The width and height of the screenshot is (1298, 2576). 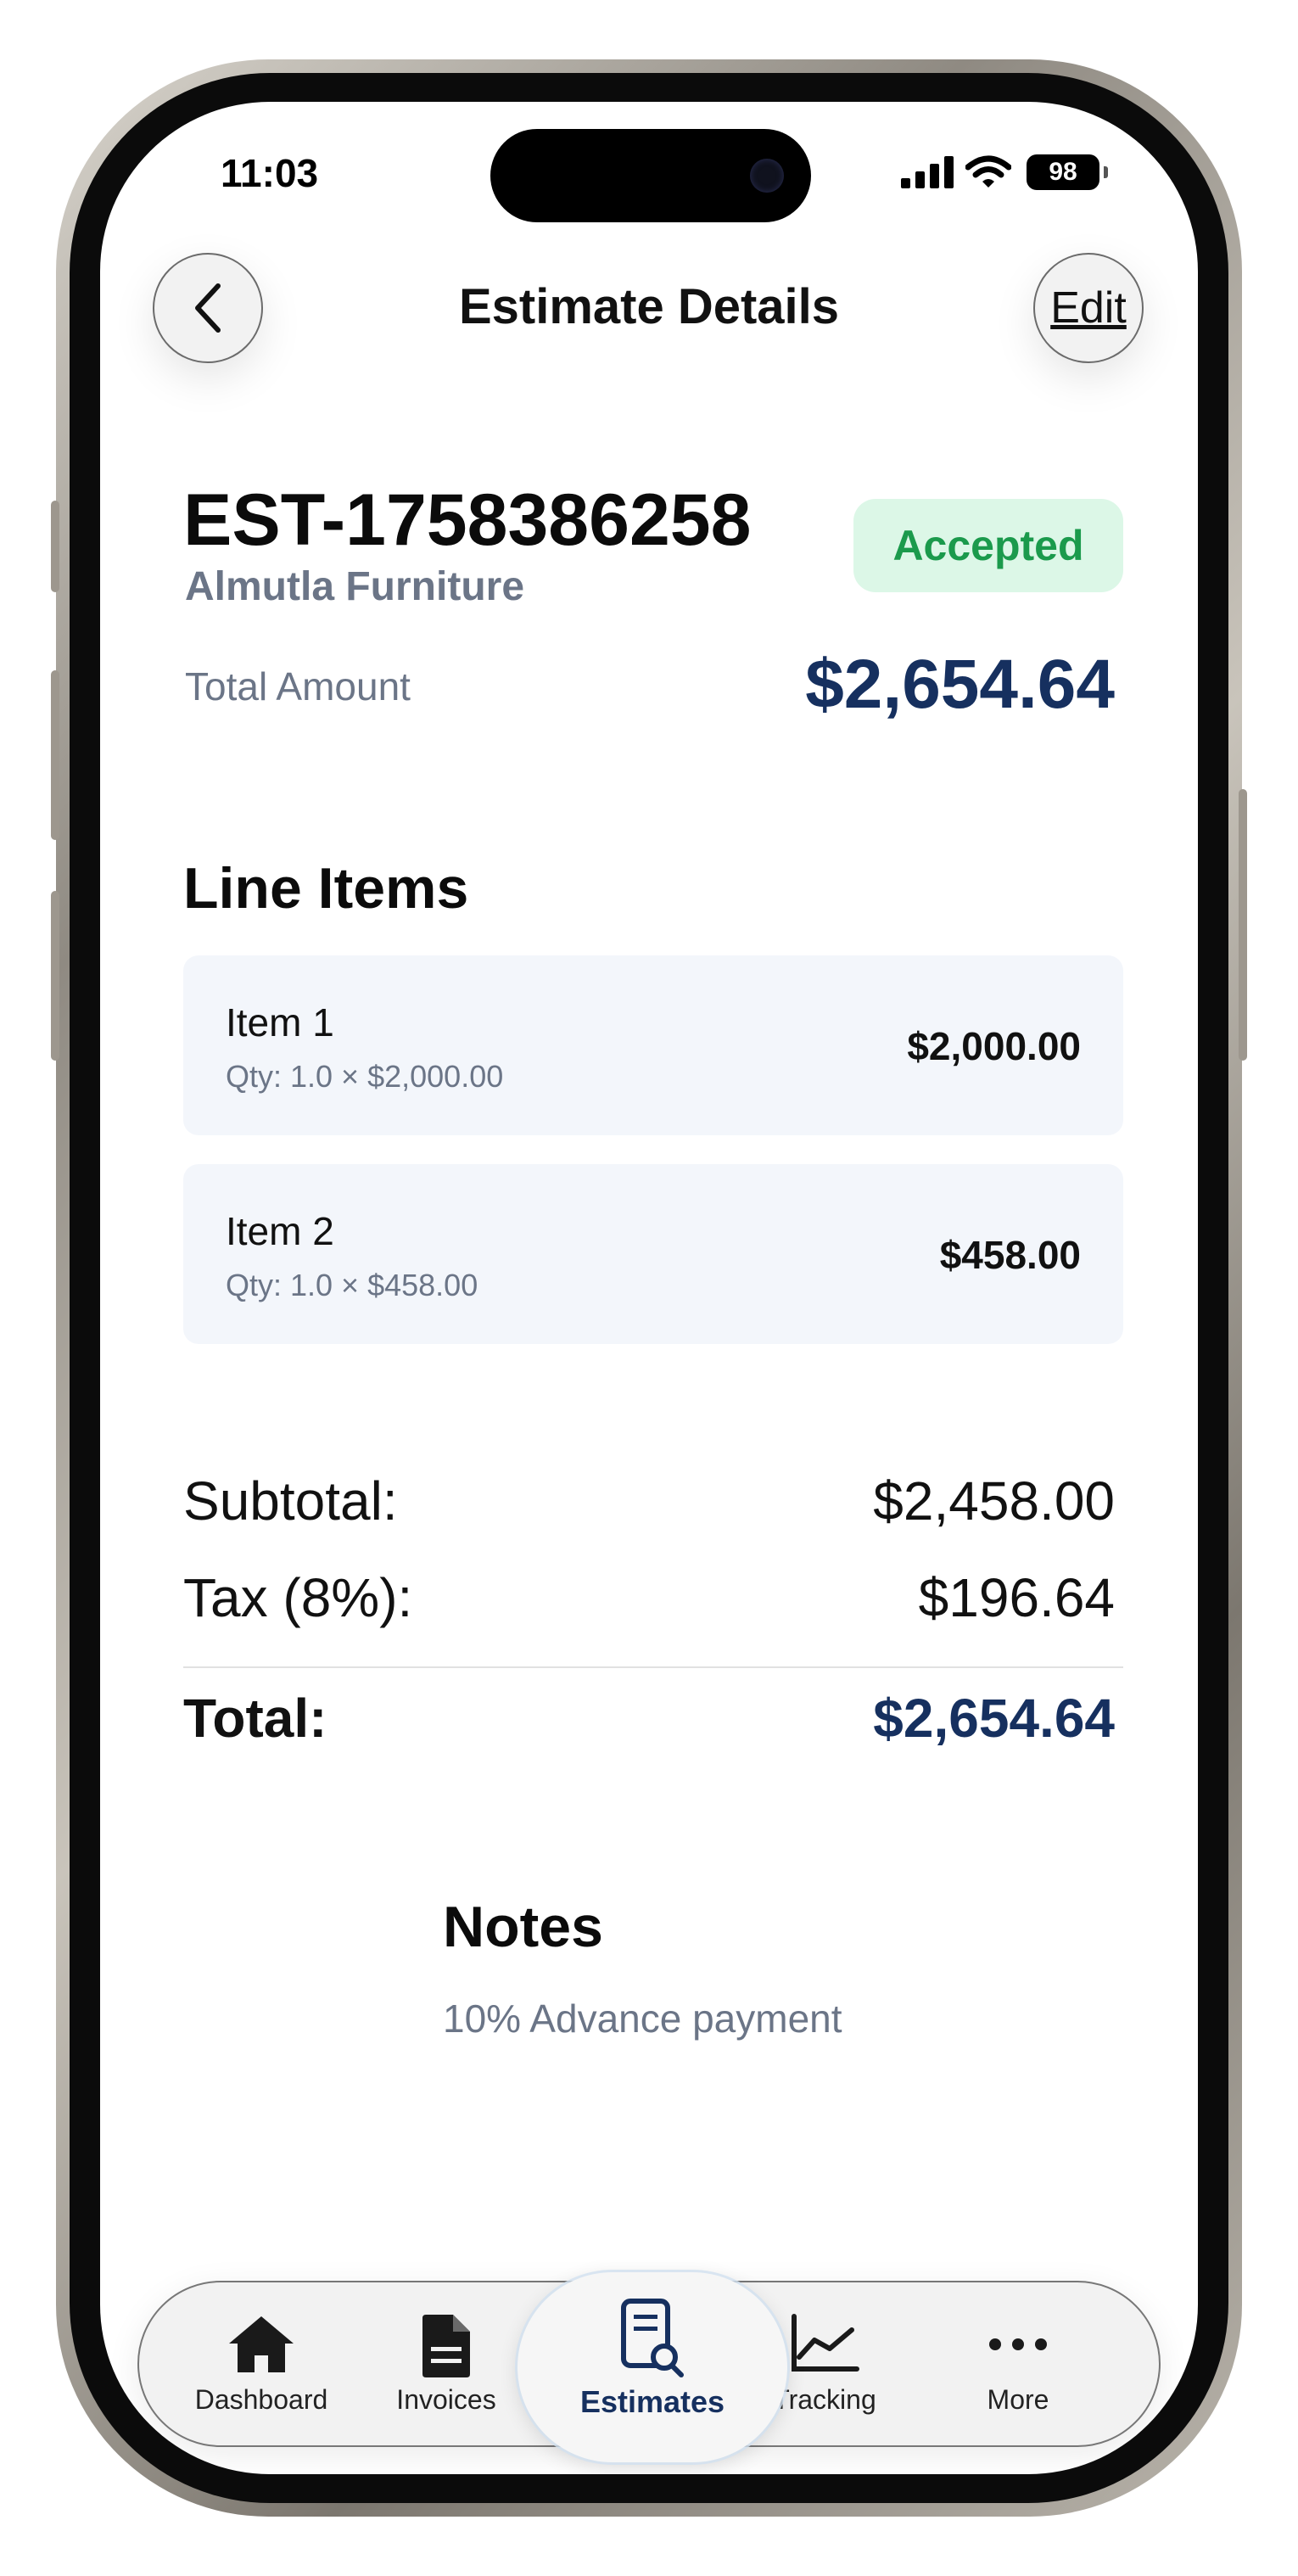 What do you see at coordinates (1018, 2400) in the screenshot?
I see `tab-label: More` at bounding box center [1018, 2400].